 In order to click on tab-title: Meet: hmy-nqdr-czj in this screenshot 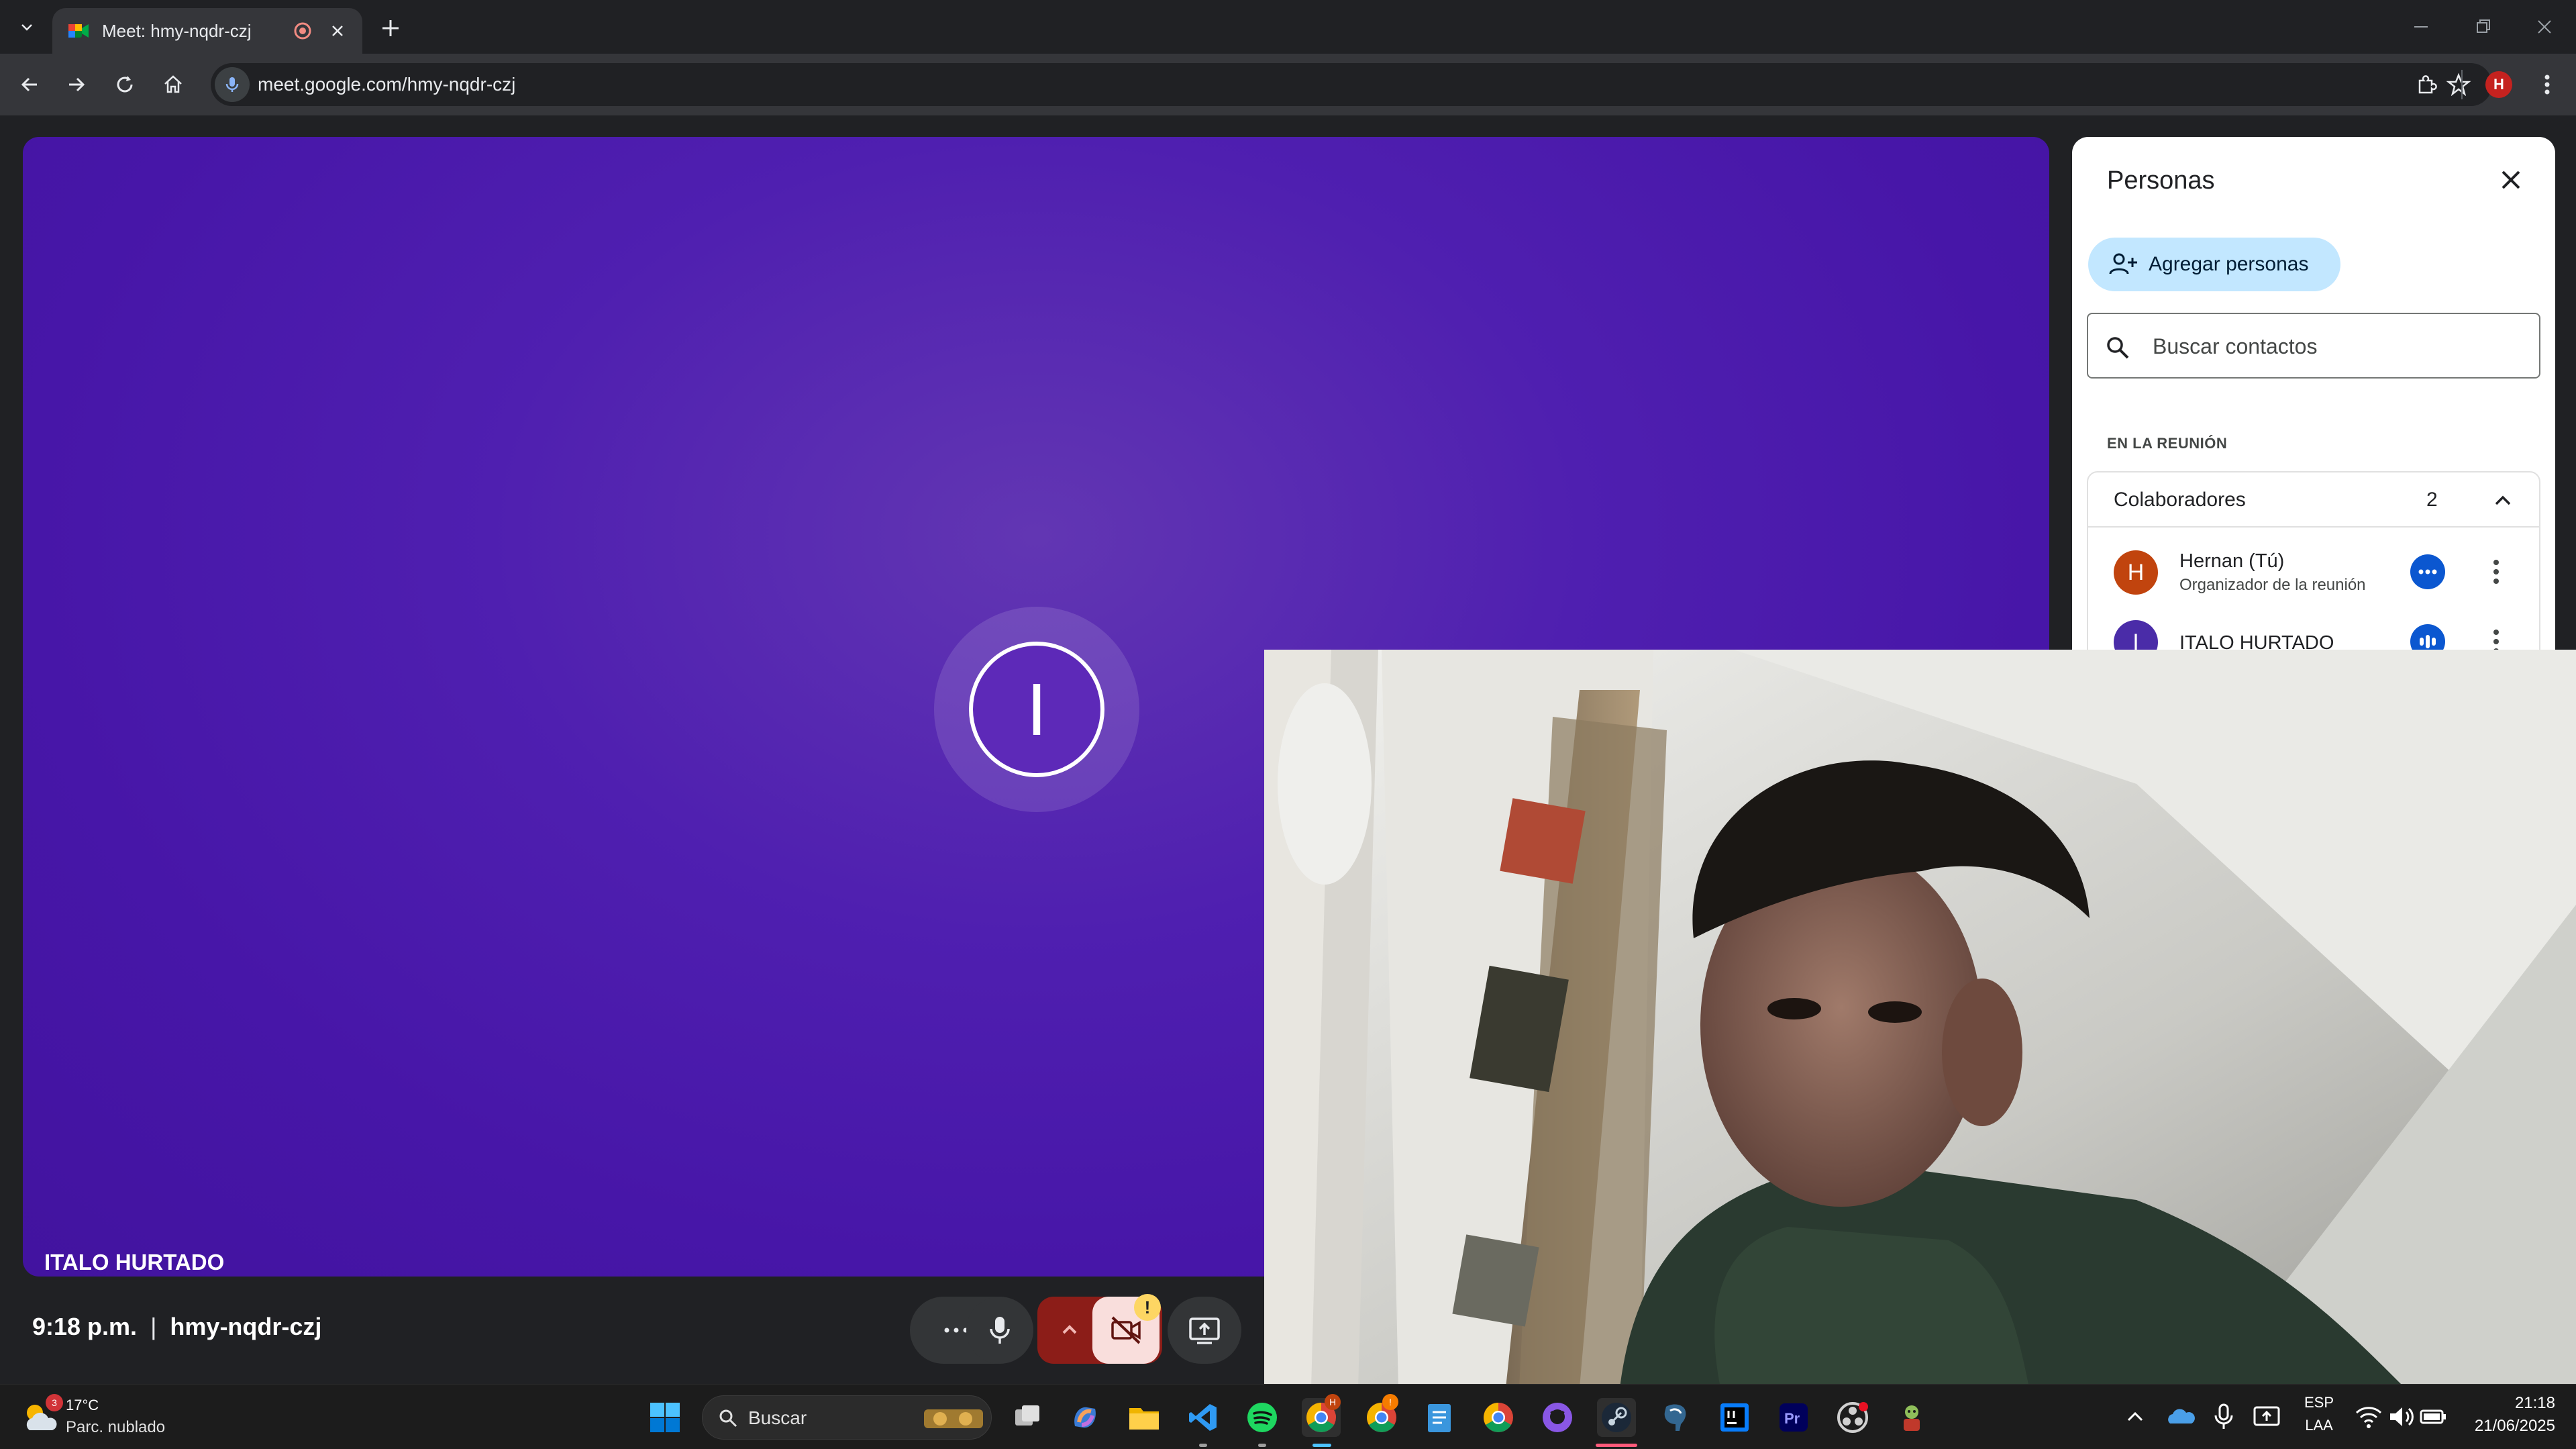, I will do `click(177, 30)`.